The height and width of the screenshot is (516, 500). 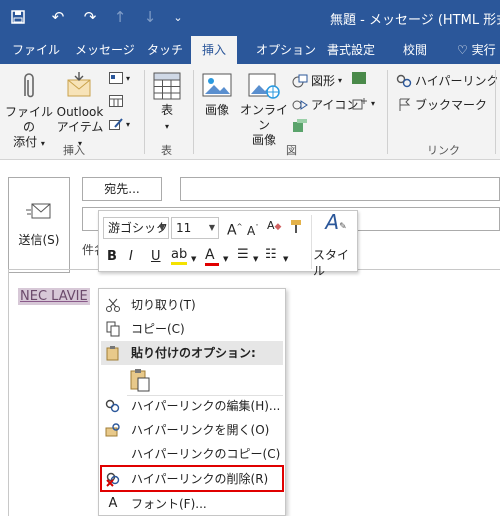 I want to click on redo-icon: ↷, so click(x=90, y=17).